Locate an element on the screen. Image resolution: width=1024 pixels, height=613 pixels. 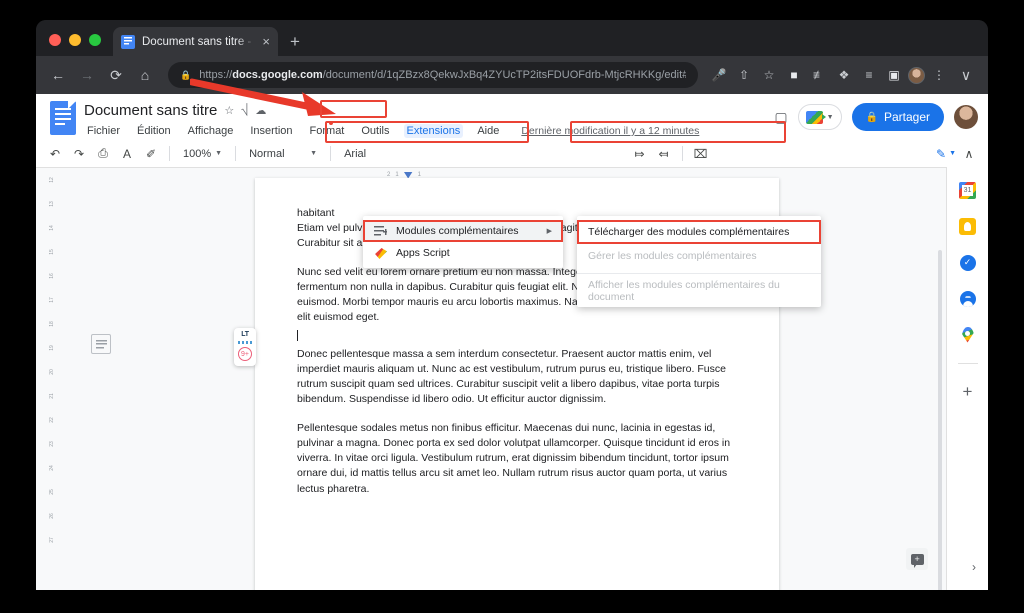
side-panel-icon: ▣ is located at coordinates (894, 75).